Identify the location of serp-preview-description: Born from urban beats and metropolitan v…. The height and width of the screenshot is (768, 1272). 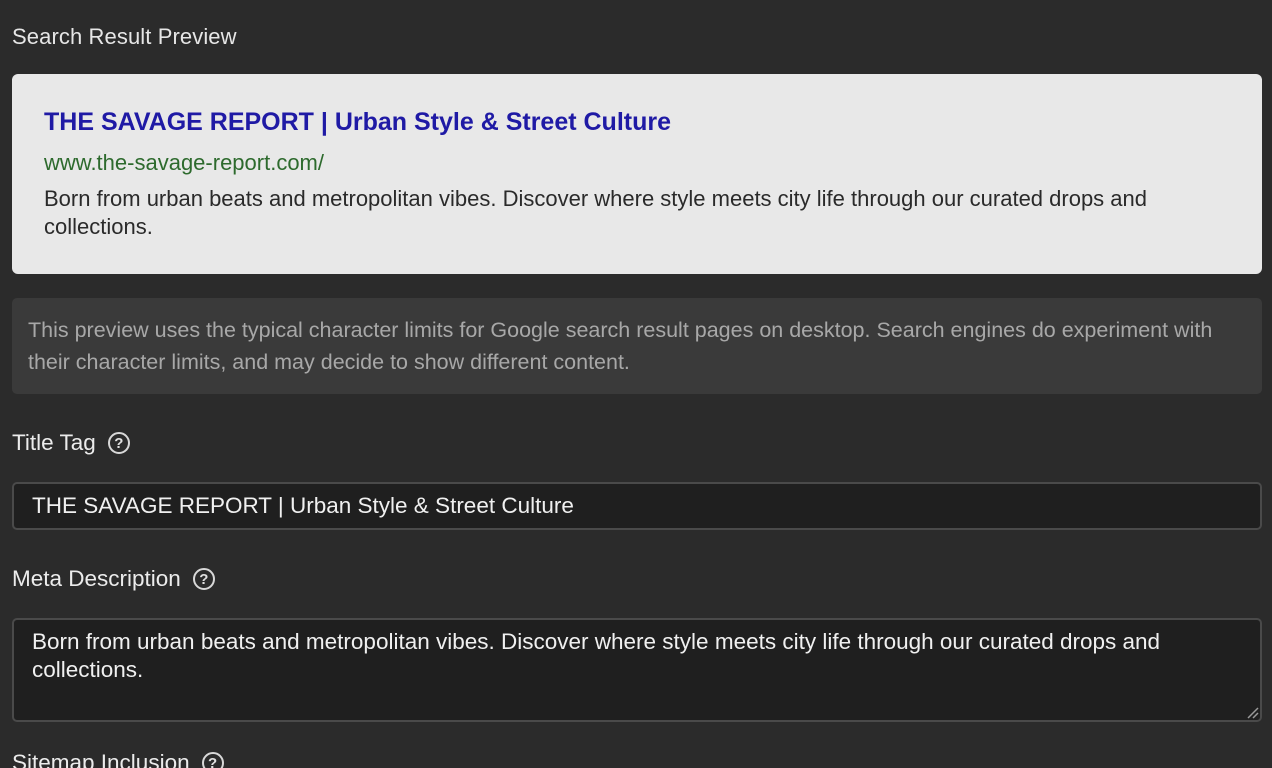
(595, 212).